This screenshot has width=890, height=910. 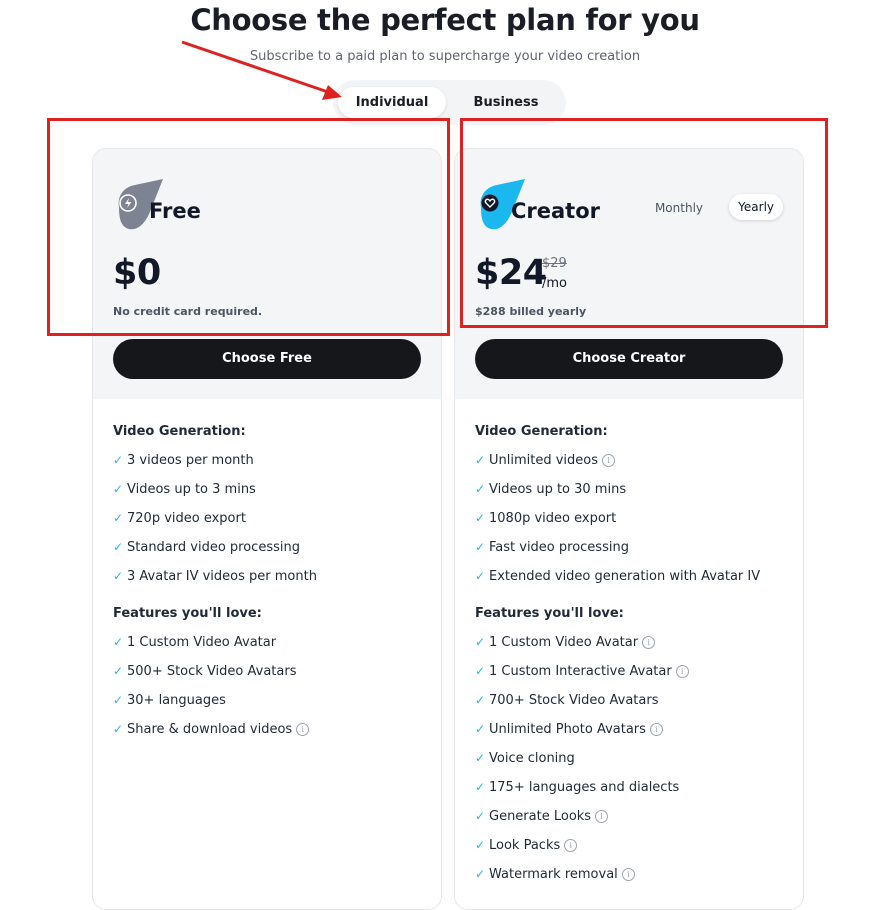 I want to click on choose-creator-button: Choose Creator, so click(x=629, y=359).